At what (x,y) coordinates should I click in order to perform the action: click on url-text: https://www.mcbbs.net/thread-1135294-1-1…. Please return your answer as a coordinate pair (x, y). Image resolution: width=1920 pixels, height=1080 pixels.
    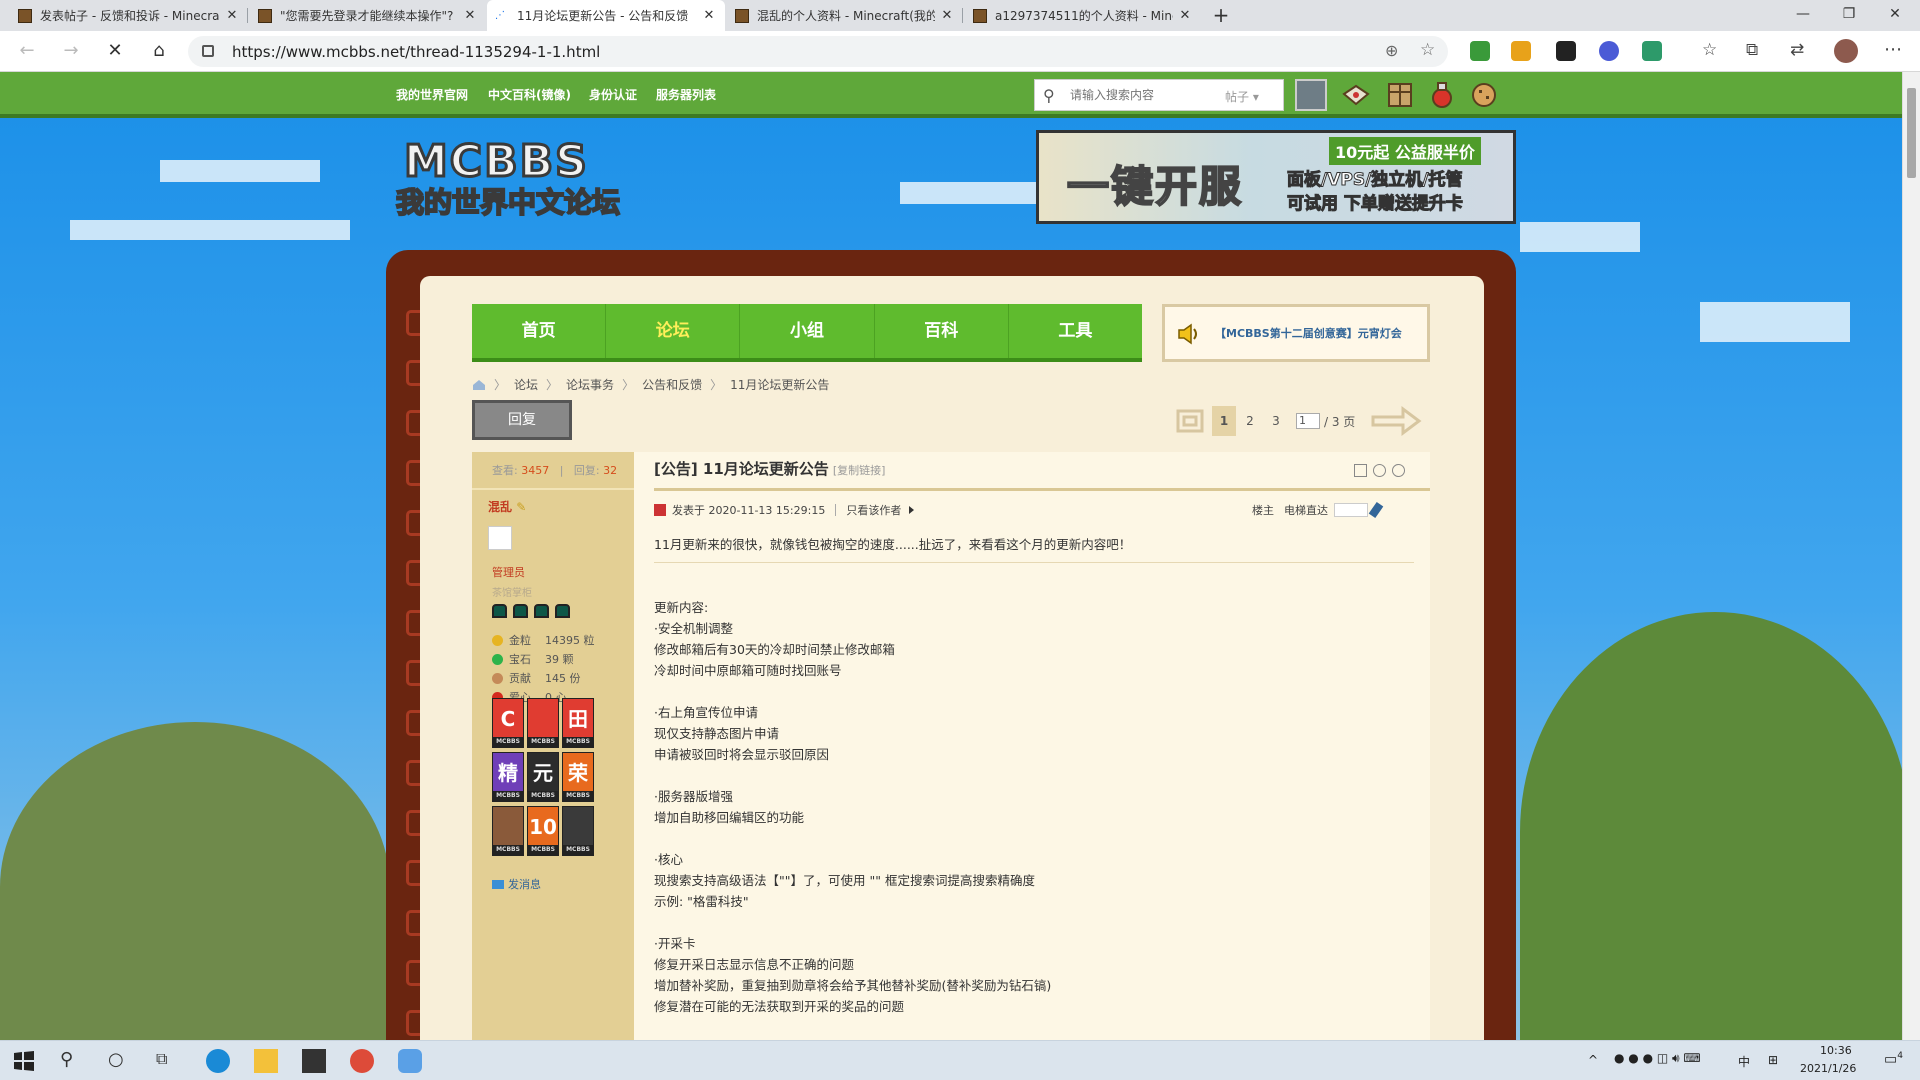
    Looking at the image, I should click on (416, 52).